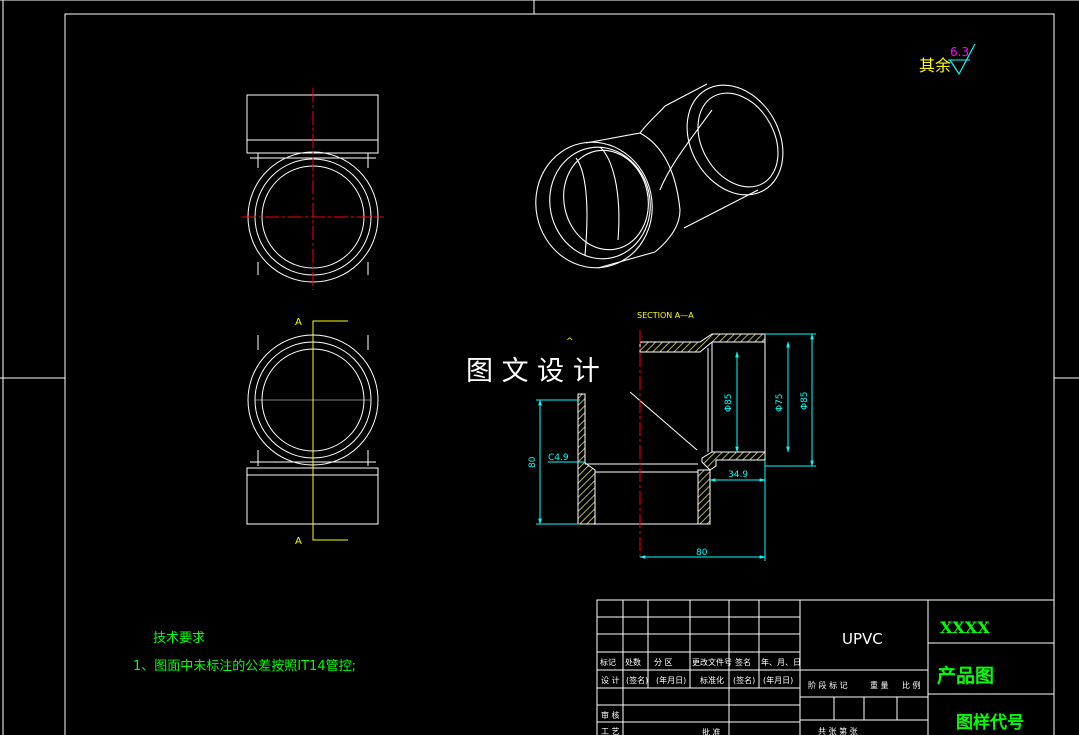  What do you see at coordinates (778, 680) in the screenshot?
I see `tb-std-date: (年月日)` at bounding box center [778, 680].